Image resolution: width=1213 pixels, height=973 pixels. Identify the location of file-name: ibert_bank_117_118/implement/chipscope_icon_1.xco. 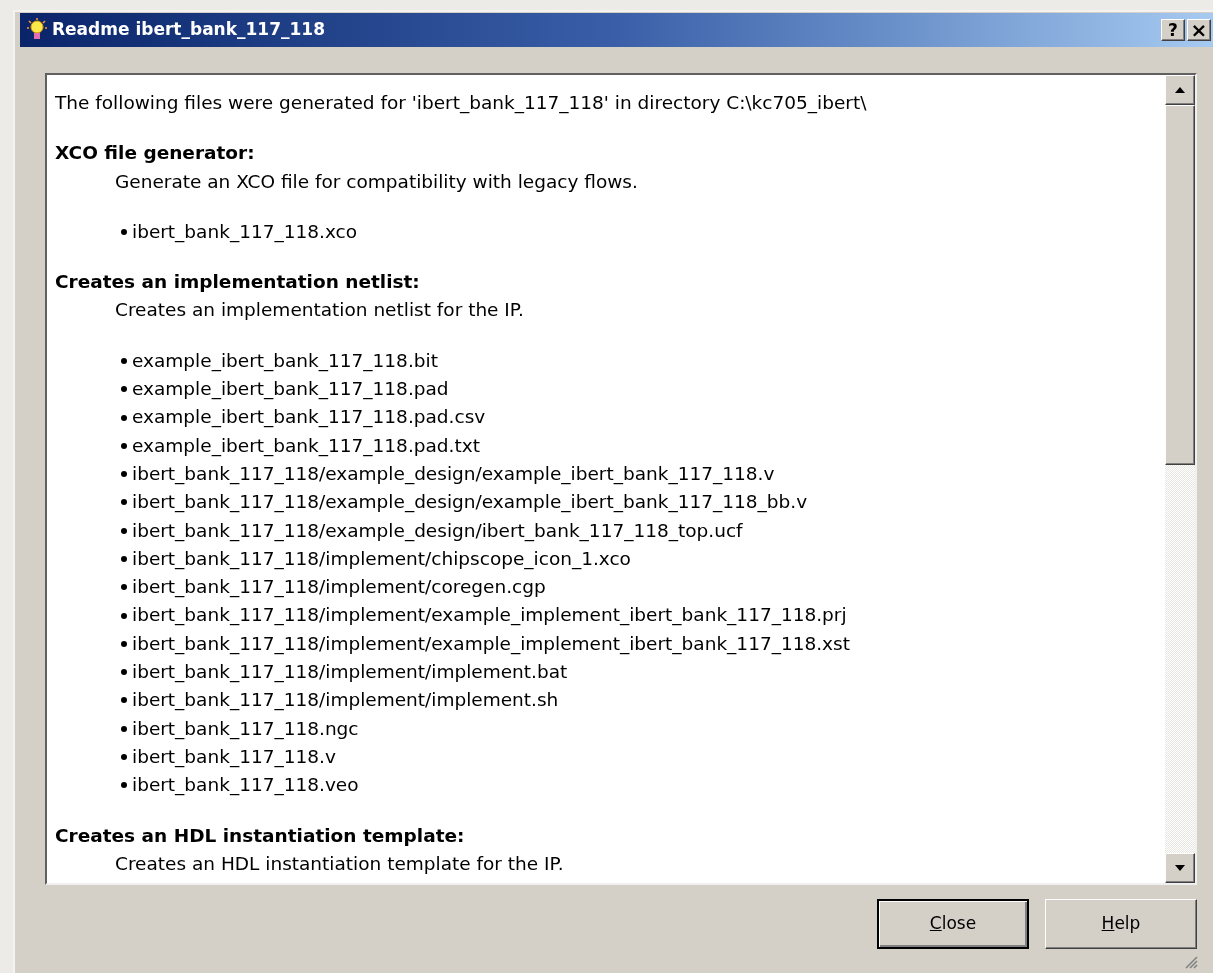
(381, 559).